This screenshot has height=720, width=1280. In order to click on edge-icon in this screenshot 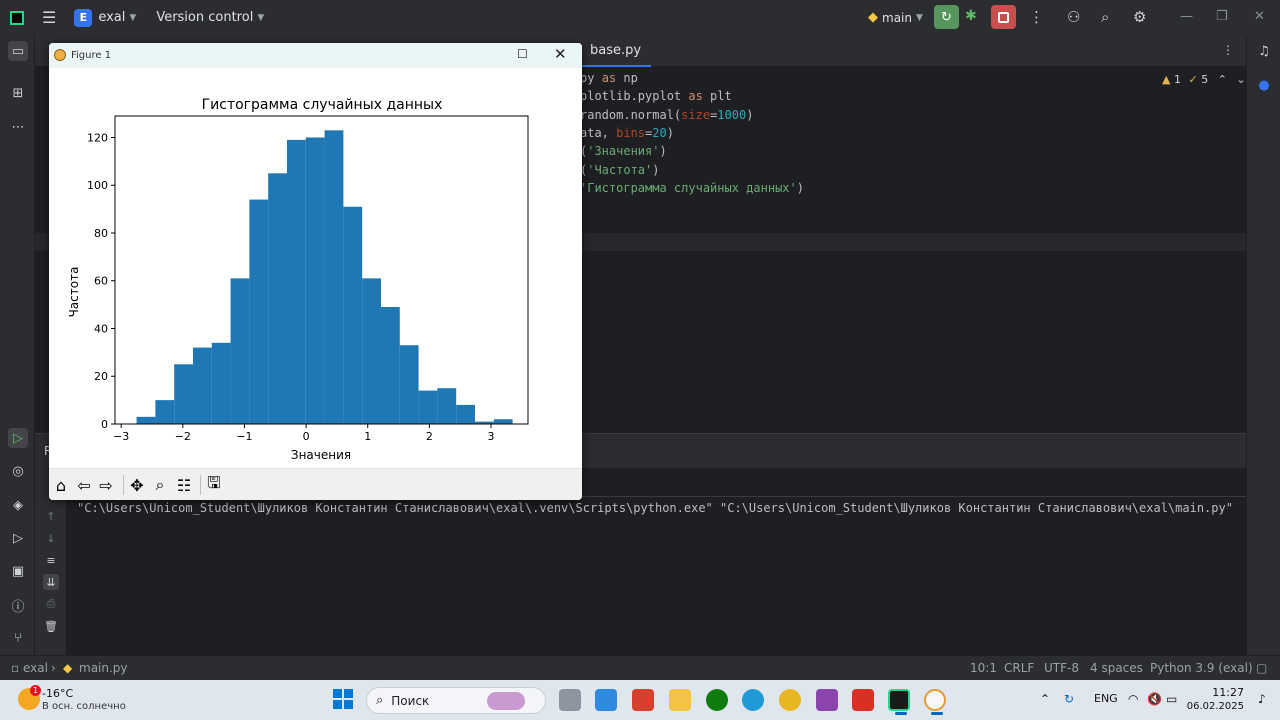, I will do `click(753, 700)`.